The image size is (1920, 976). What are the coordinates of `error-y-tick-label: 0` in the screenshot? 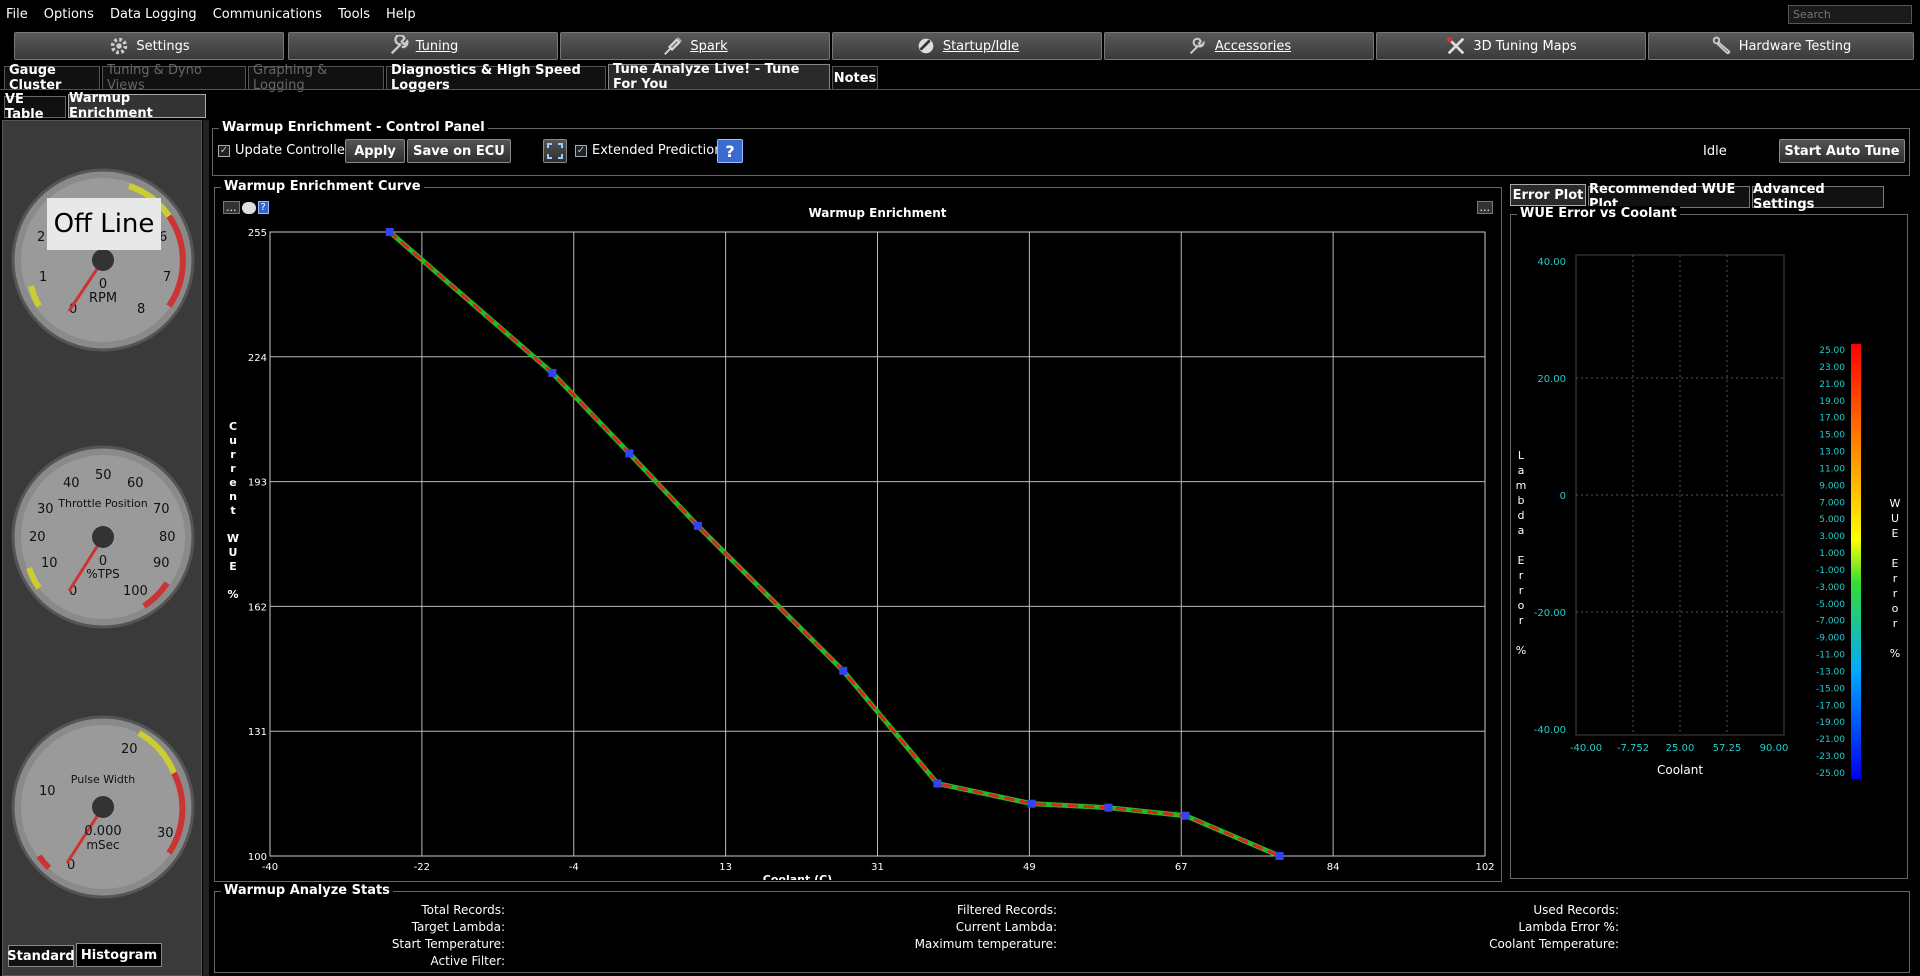 It's located at (1563, 496).